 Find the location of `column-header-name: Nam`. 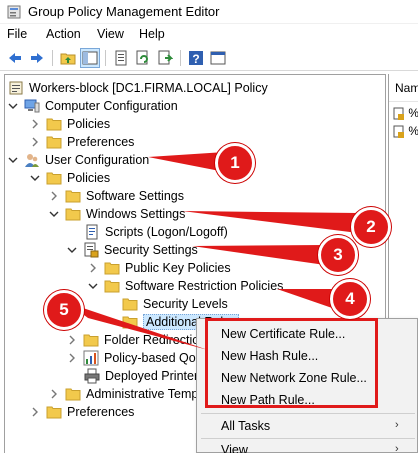

column-header-name: Nam is located at coordinates (403, 88).